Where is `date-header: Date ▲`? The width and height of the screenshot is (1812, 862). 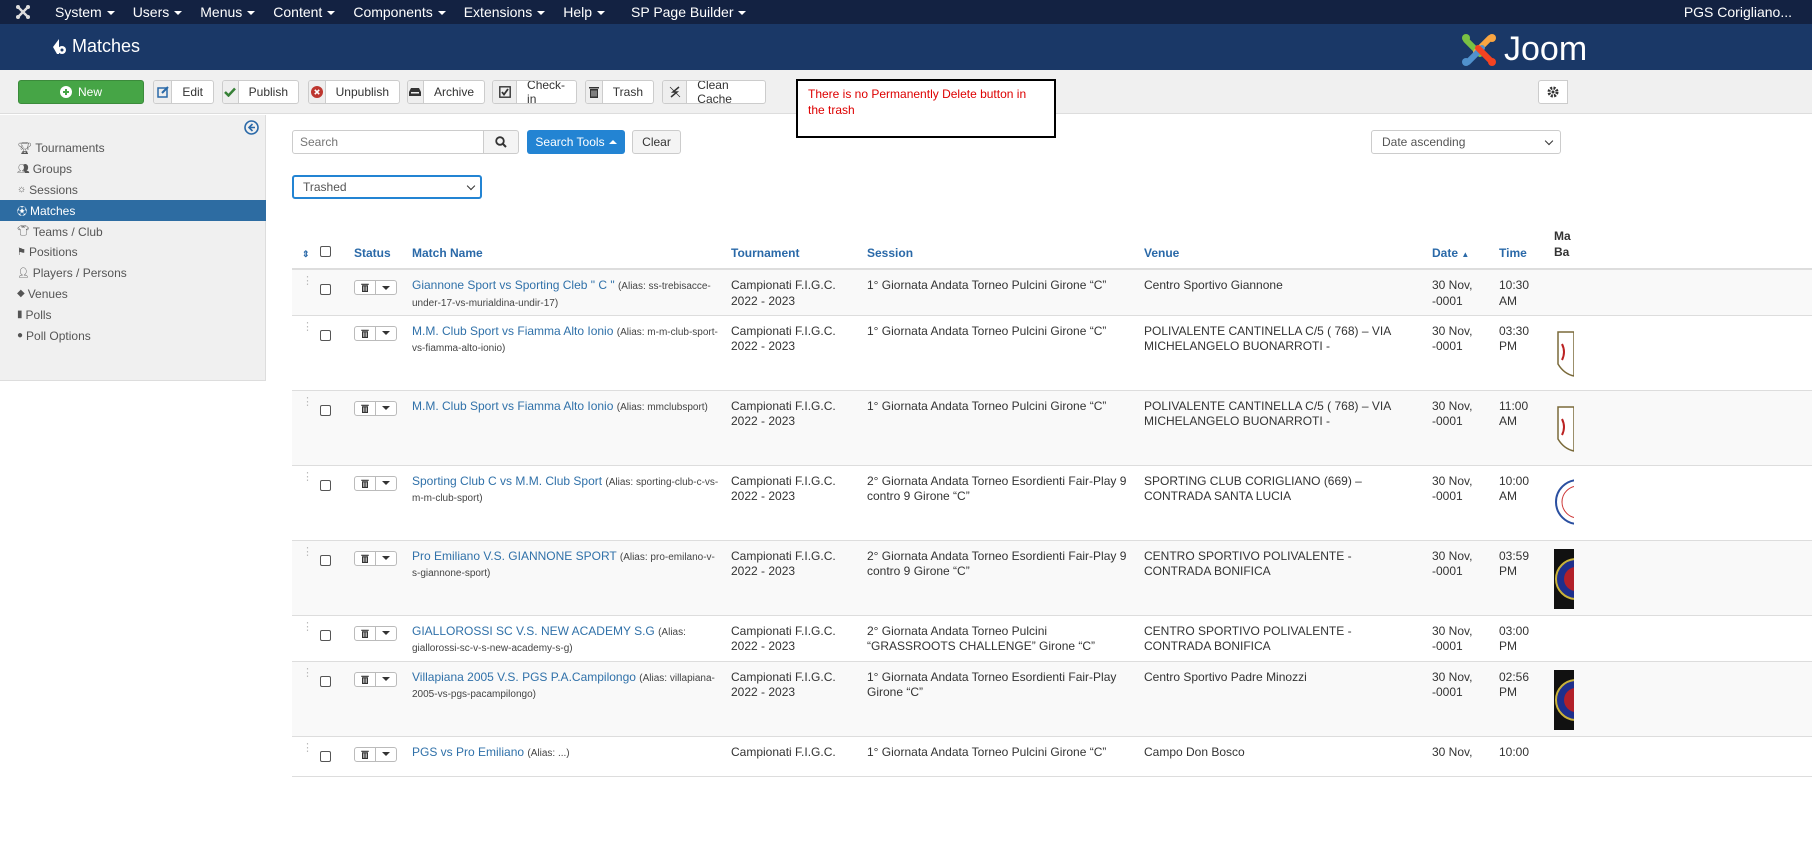 date-header: Date ▲ is located at coordinates (1465, 249).